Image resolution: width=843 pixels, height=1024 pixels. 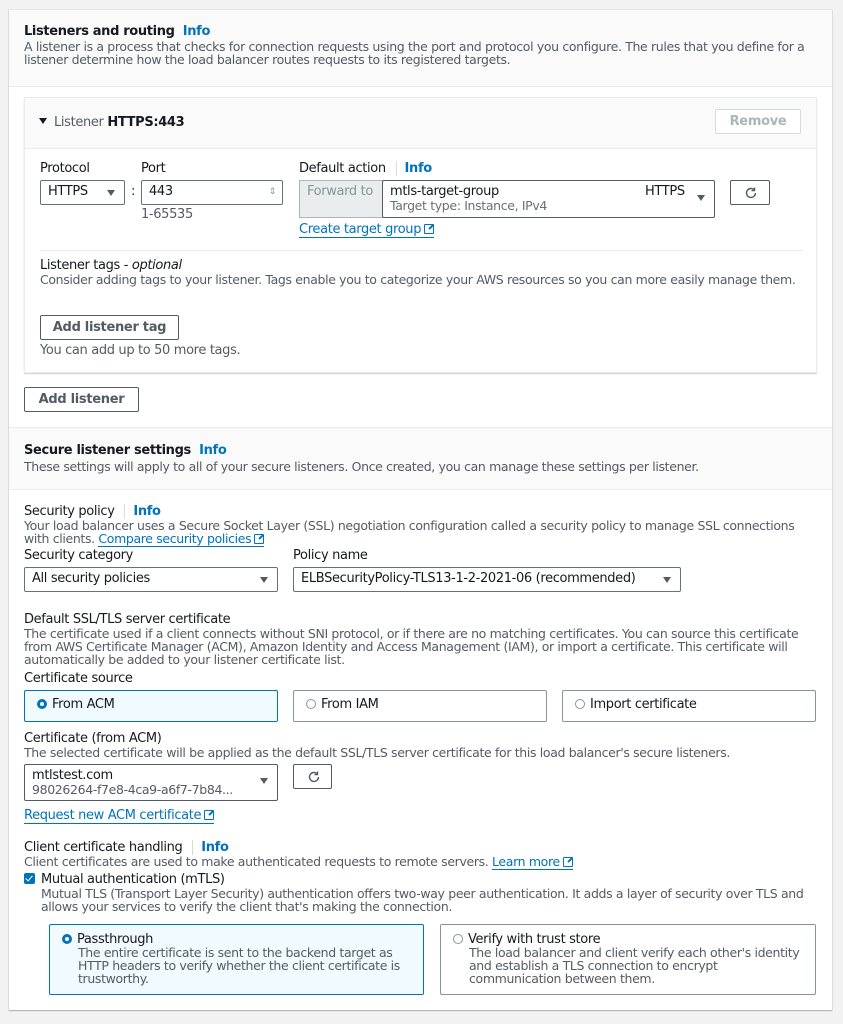 I want to click on protocol-label: Protocol, so click(x=65, y=168).